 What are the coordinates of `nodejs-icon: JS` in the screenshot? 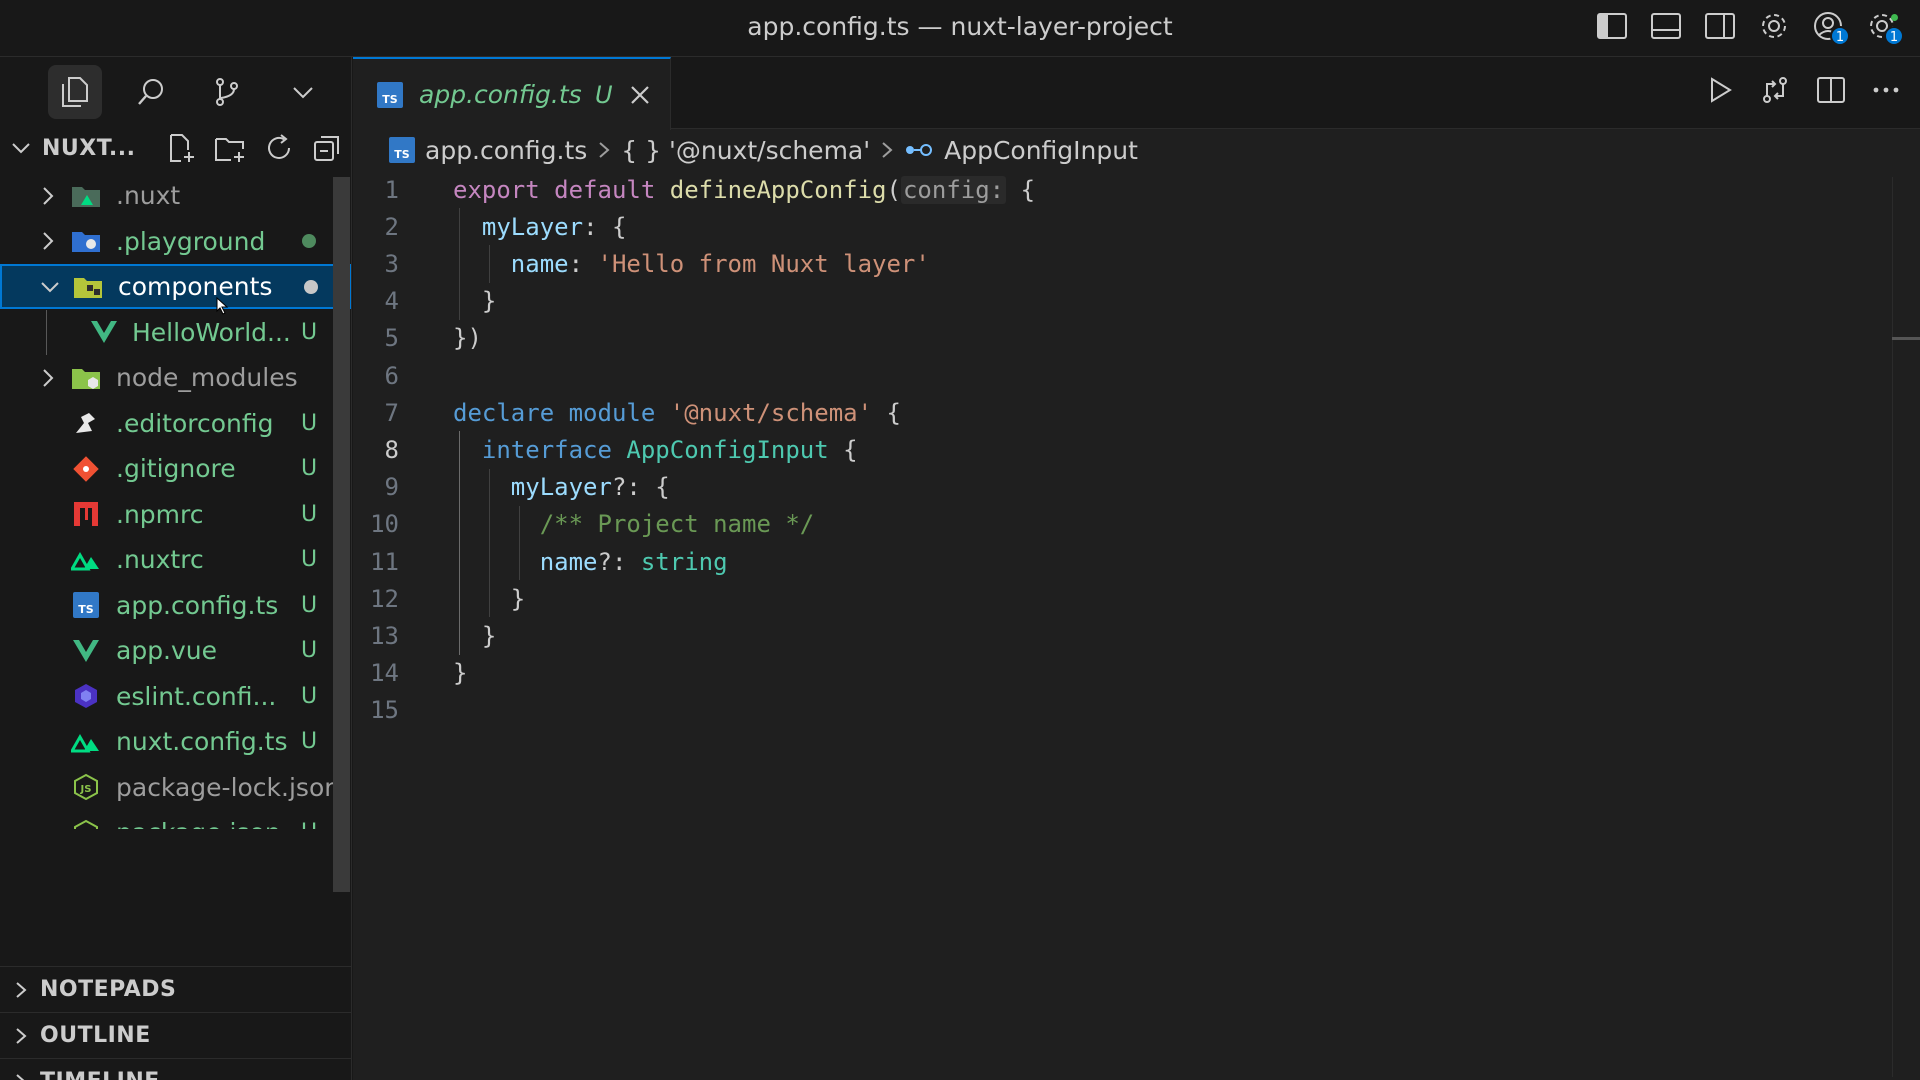 It's located at (86, 787).